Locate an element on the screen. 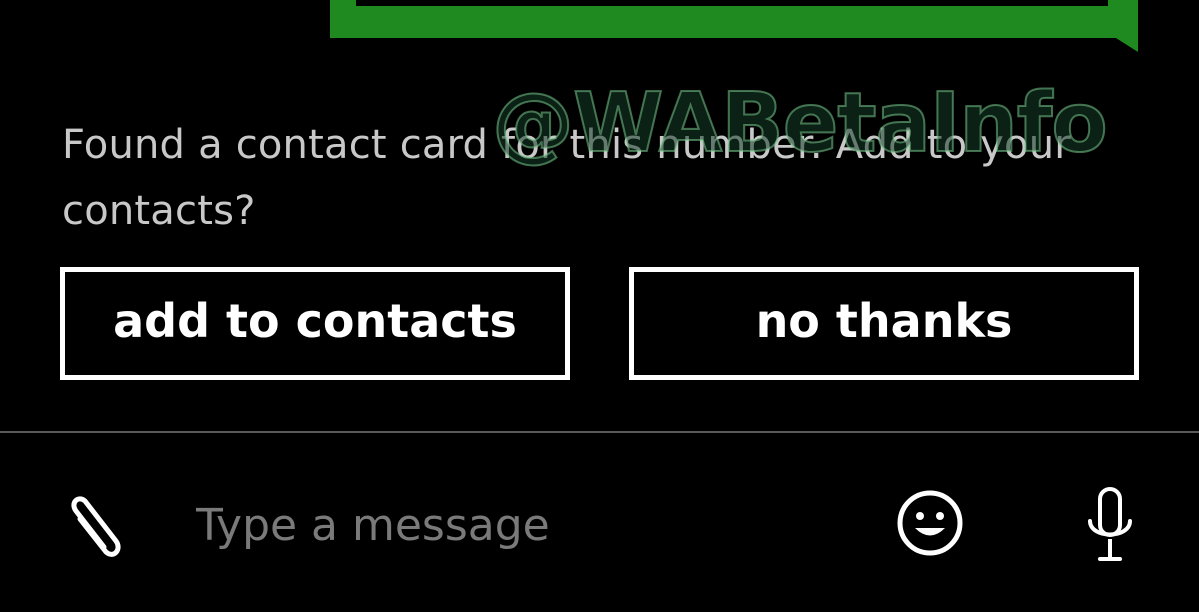 The height and width of the screenshot is (612, 1199). smiley-icon is located at coordinates (930, 523).